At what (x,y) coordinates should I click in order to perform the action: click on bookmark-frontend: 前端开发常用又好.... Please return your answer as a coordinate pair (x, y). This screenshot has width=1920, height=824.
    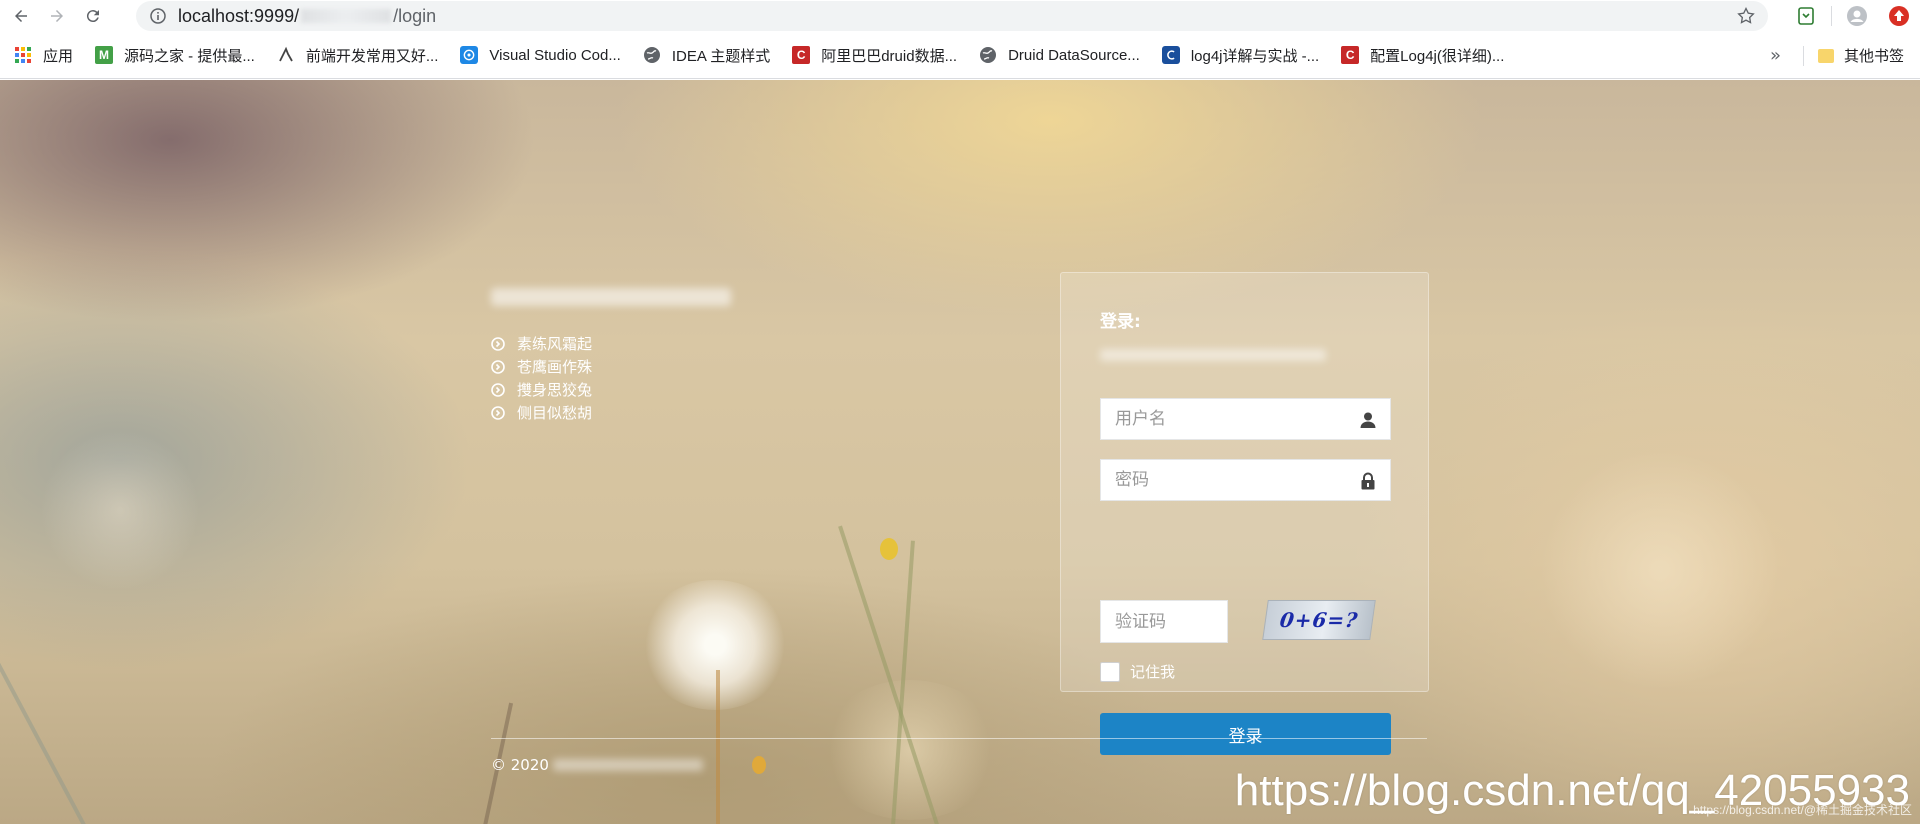
    Looking at the image, I should click on (358, 55).